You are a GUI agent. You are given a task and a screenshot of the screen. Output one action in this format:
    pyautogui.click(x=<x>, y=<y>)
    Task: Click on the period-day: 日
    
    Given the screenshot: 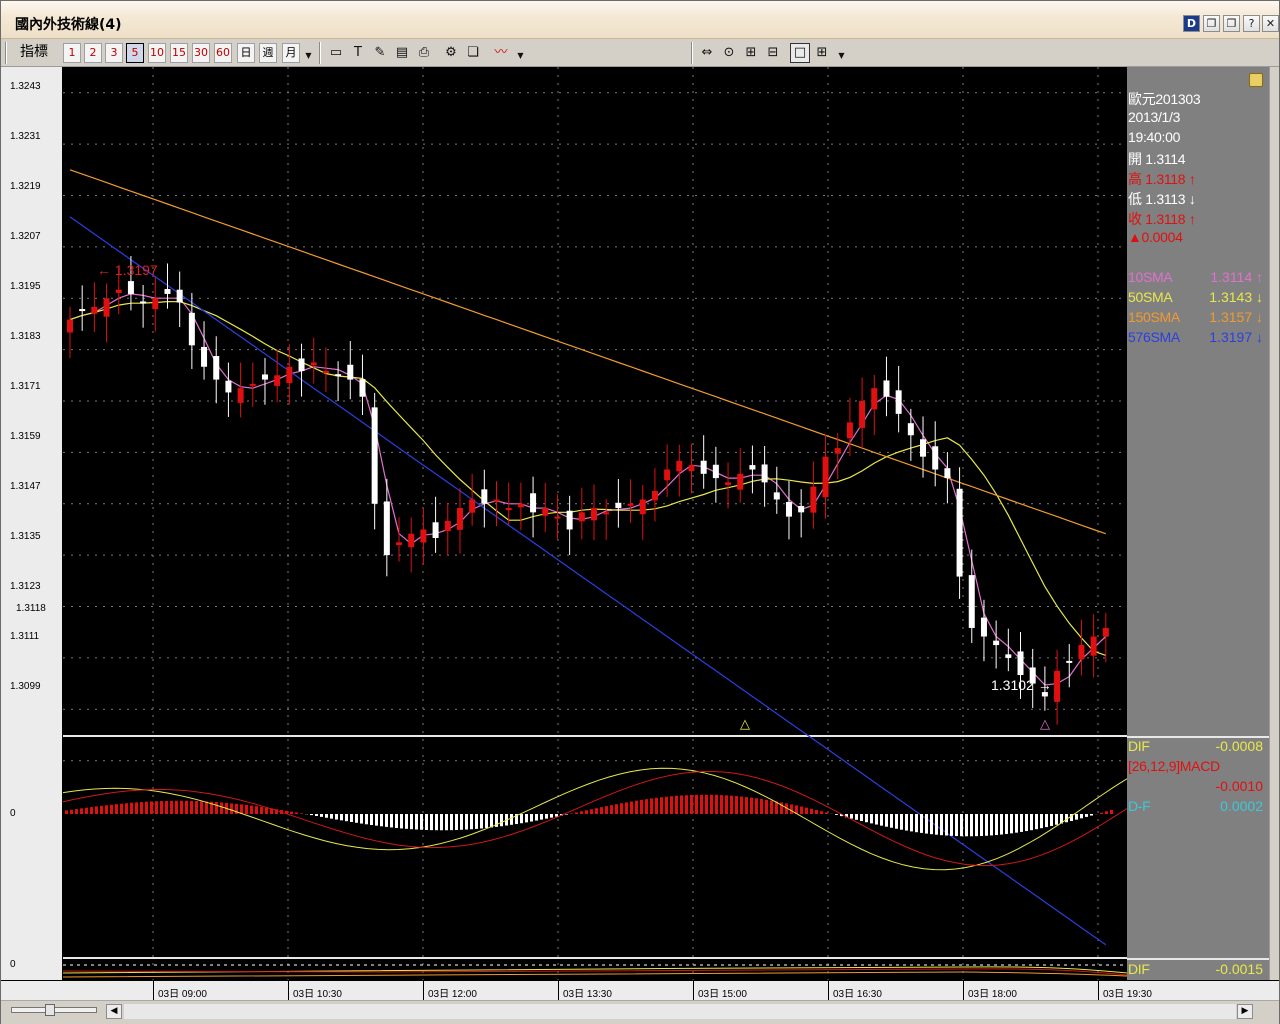 What is the action you would take?
    pyautogui.click(x=246, y=53)
    